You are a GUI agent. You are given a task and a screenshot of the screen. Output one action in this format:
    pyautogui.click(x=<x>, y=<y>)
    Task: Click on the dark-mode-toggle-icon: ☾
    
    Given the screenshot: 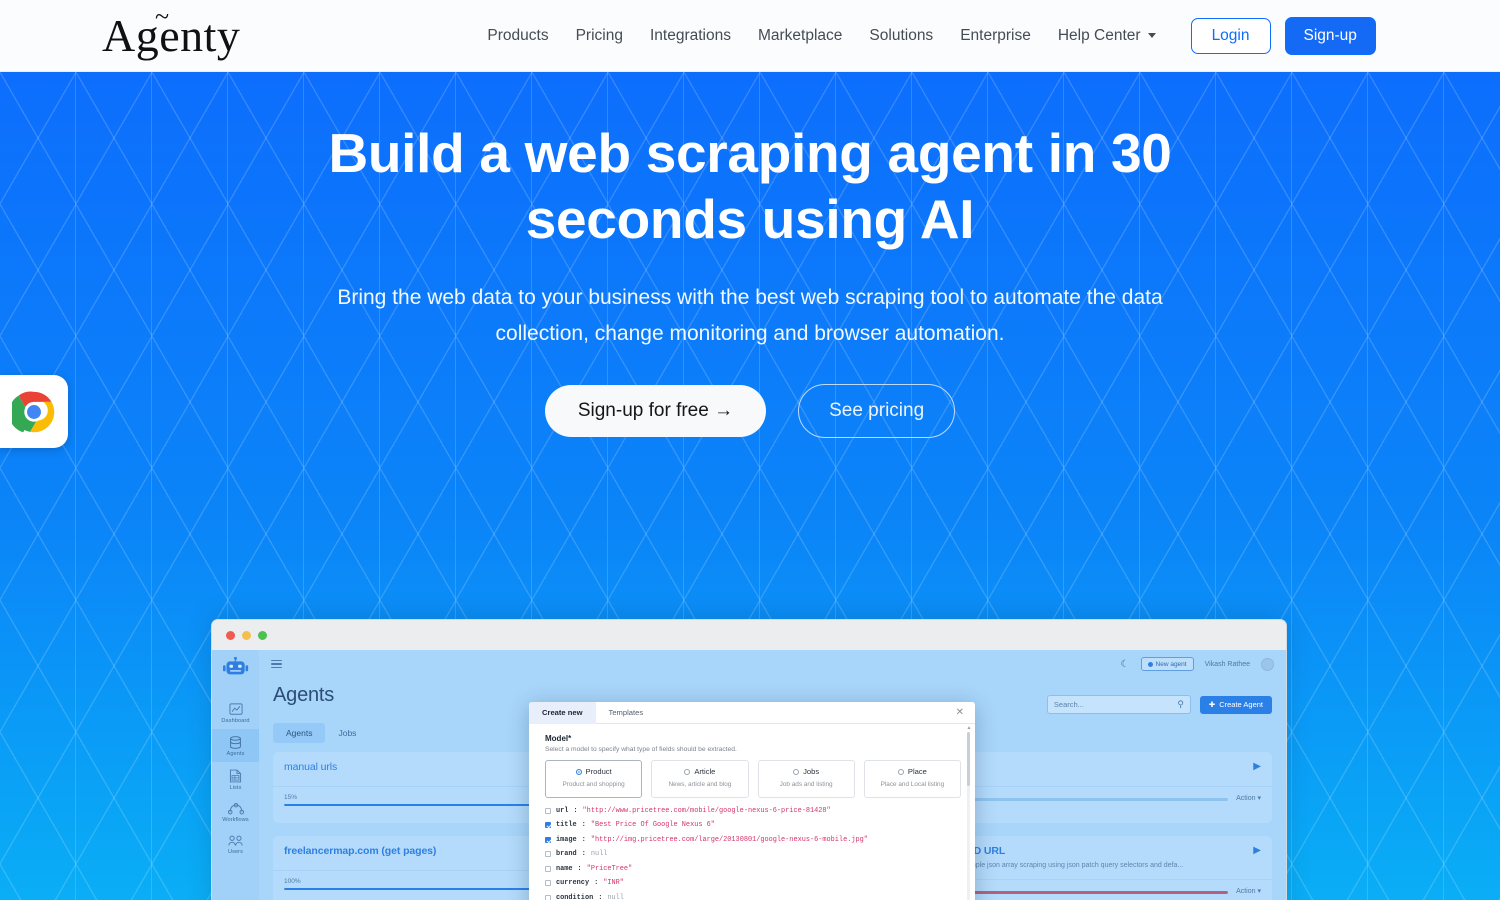 What is the action you would take?
    pyautogui.click(x=1125, y=664)
    